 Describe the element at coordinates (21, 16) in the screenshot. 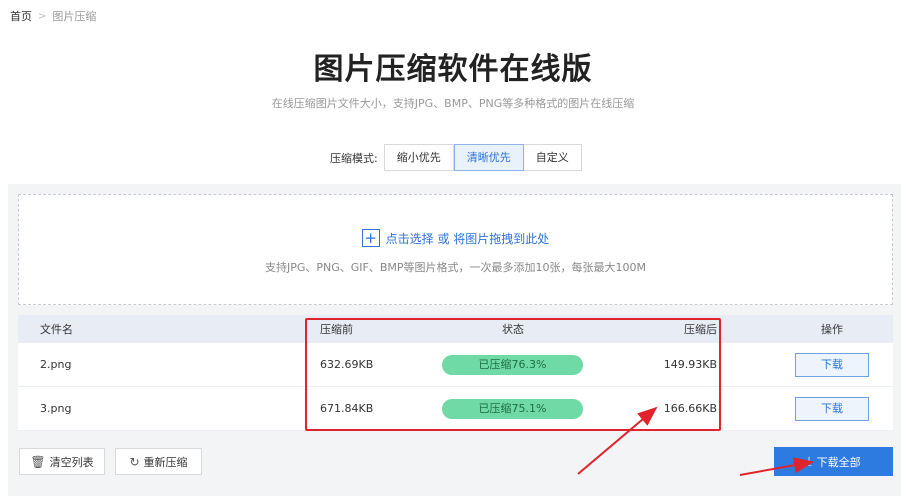

I see `breadcrumb-home-link: 首页` at that location.